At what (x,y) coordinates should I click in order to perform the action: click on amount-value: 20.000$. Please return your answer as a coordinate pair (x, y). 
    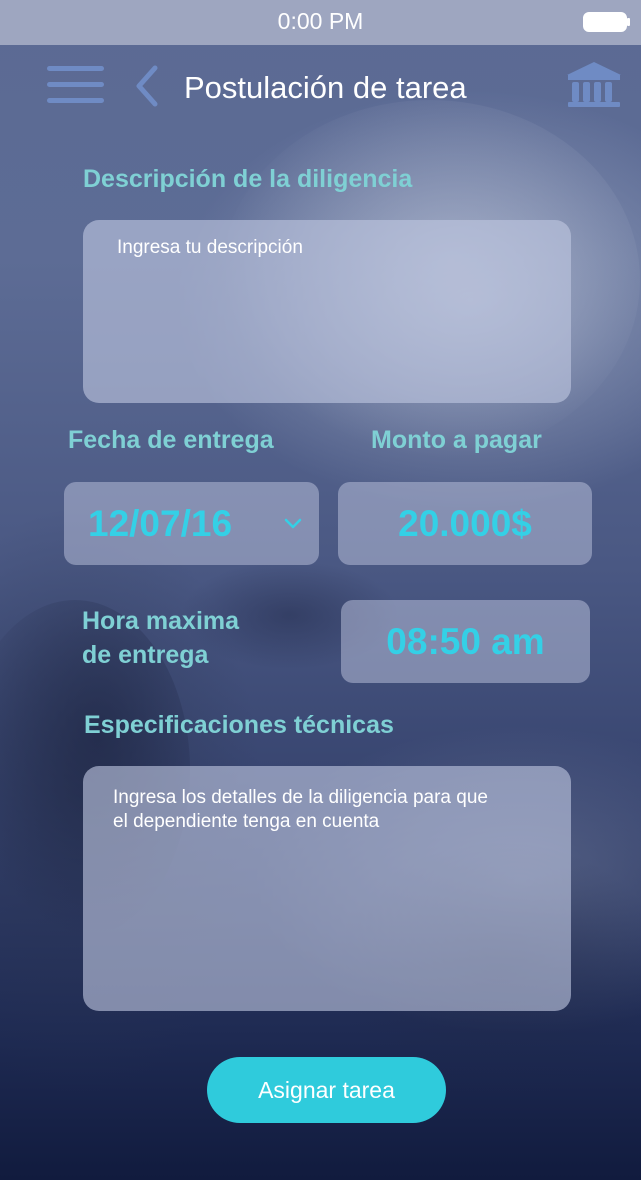
    Looking at the image, I should click on (465, 523).